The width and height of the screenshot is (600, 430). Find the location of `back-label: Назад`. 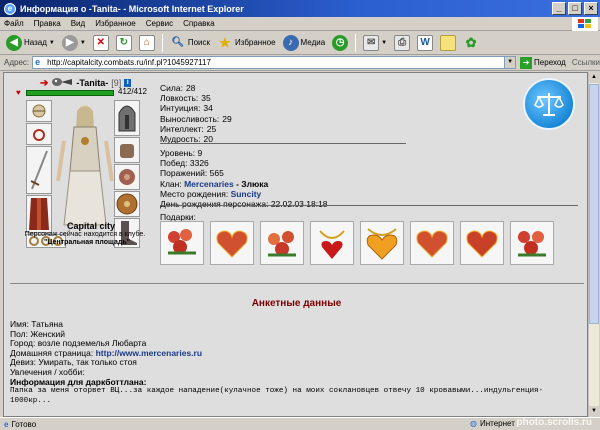

back-label: Назад is located at coordinates (35, 42).